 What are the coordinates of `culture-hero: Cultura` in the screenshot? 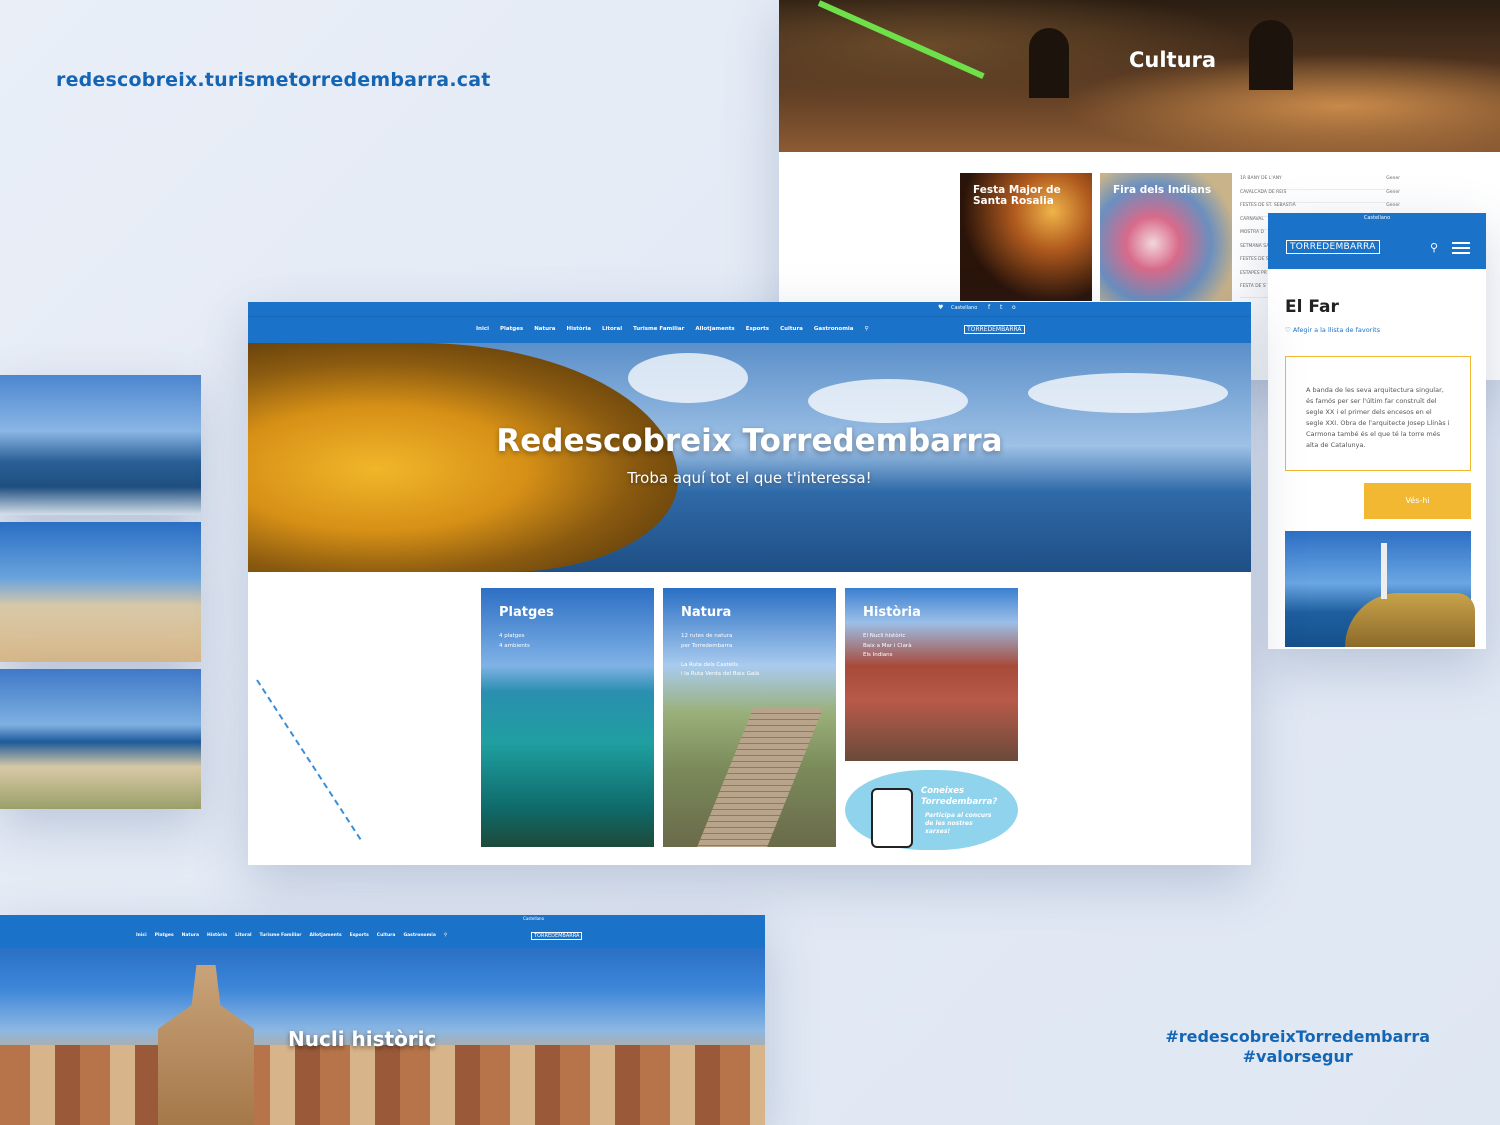 It's located at (1139, 76).